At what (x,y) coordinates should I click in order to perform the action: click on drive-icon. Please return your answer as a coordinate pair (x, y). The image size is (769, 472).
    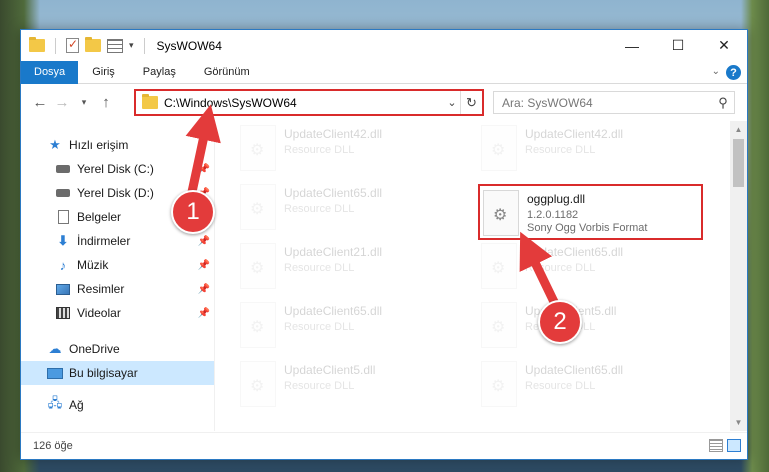
    Looking at the image, I should click on (63, 193).